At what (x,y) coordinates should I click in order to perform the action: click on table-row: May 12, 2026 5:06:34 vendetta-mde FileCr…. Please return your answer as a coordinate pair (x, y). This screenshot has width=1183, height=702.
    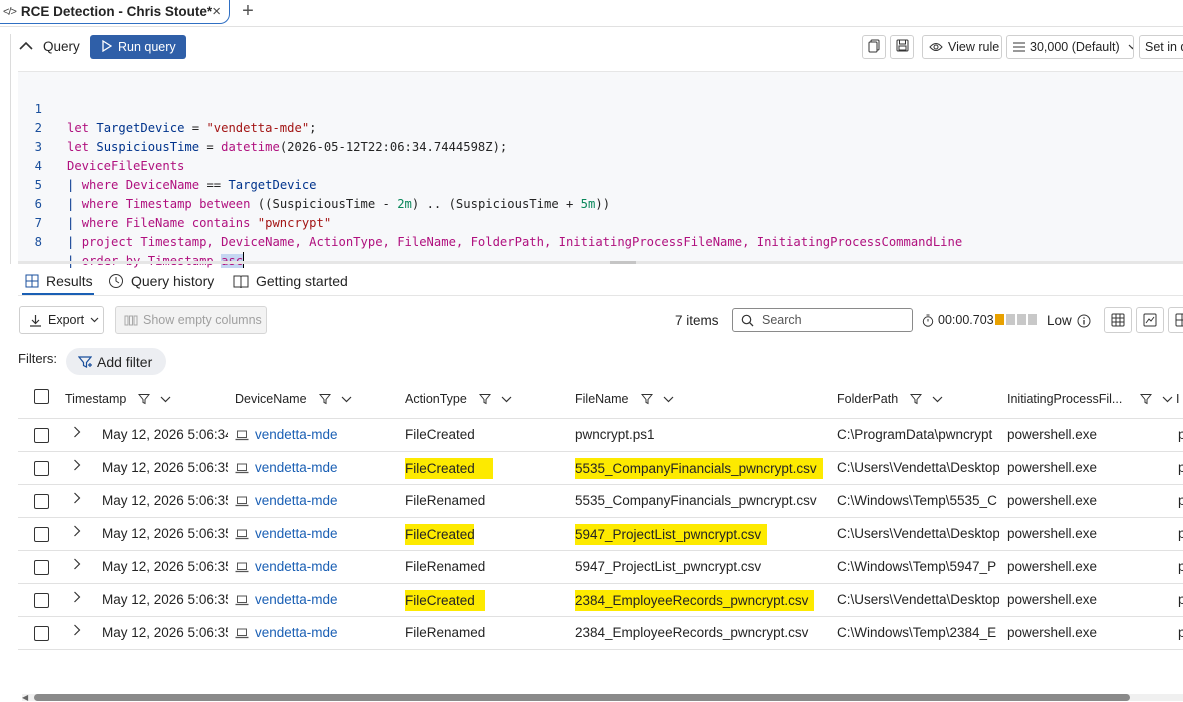
    Looking at the image, I should click on (600, 435).